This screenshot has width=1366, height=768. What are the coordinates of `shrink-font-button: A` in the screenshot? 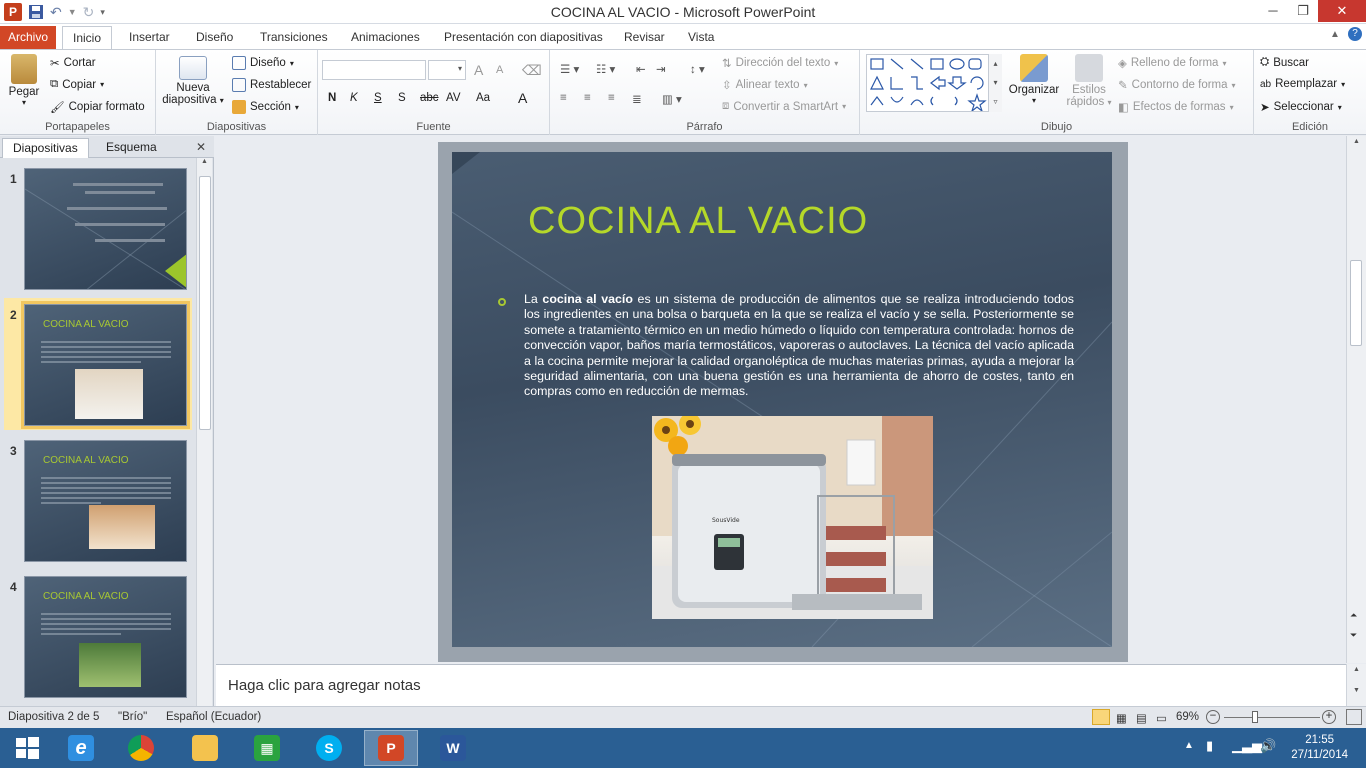 It's located at (499, 70).